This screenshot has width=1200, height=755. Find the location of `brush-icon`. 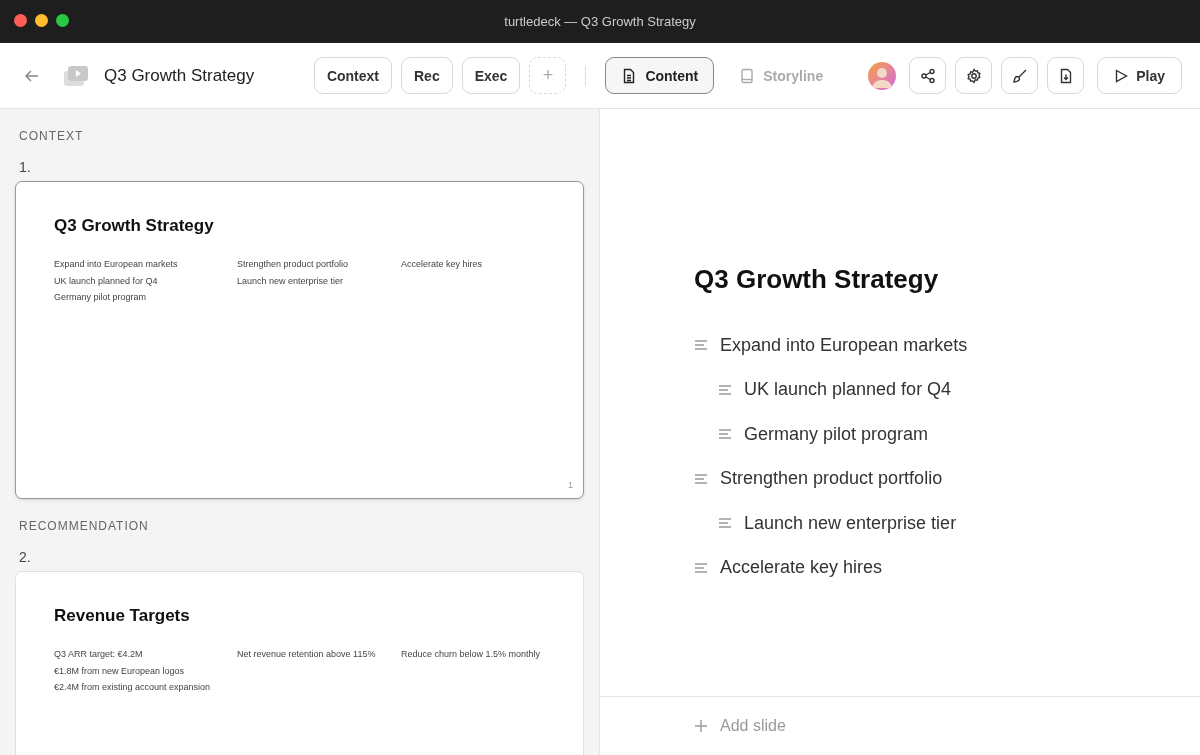

brush-icon is located at coordinates (1019, 75).